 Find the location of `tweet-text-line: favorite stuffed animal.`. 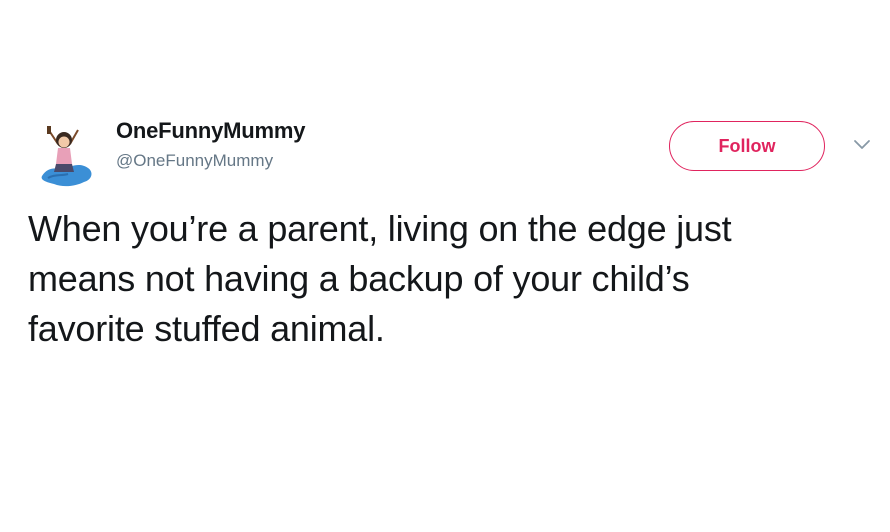

tweet-text-line: favorite stuffed animal. is located at coordinates (206, 328).